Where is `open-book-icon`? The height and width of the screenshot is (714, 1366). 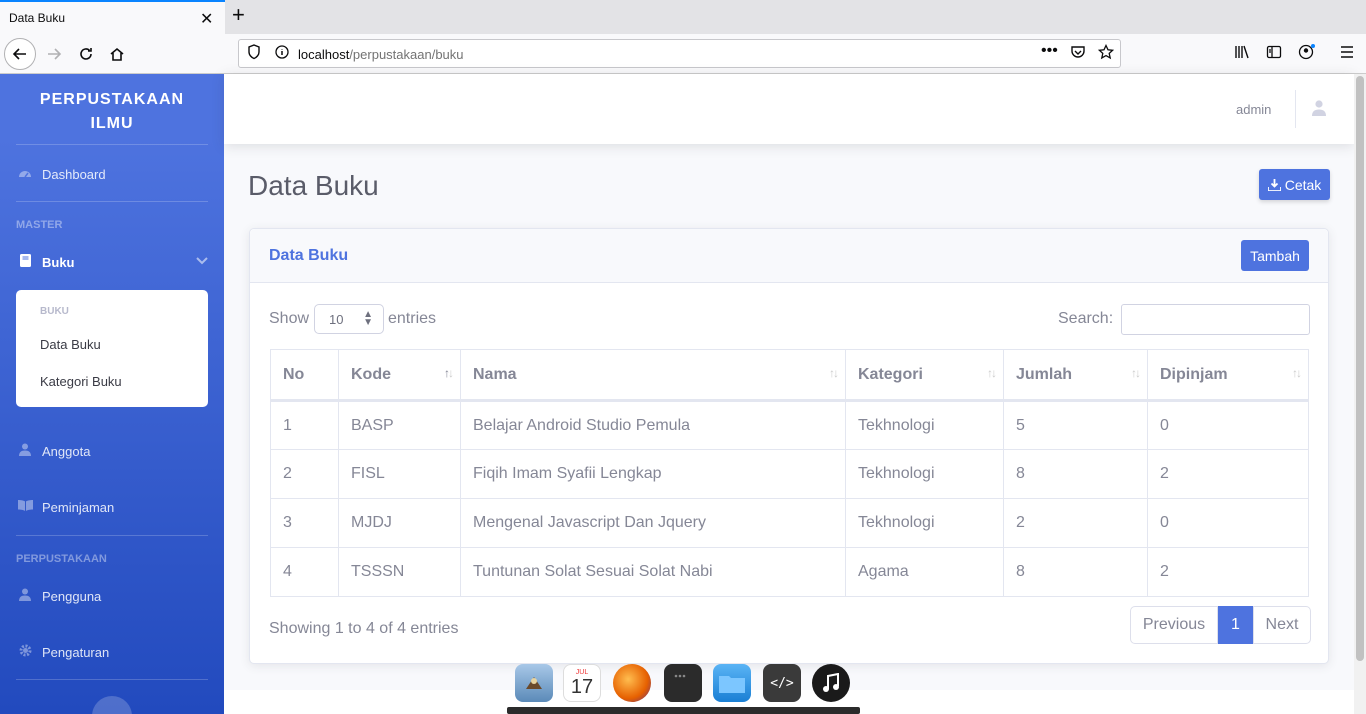
open-book-icon is located at coordinates (25, 507).